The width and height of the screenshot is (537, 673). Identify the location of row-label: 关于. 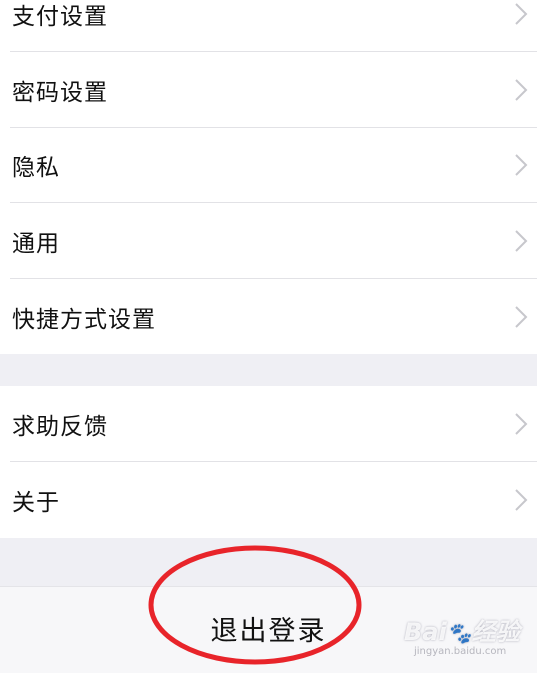
(36, 503).